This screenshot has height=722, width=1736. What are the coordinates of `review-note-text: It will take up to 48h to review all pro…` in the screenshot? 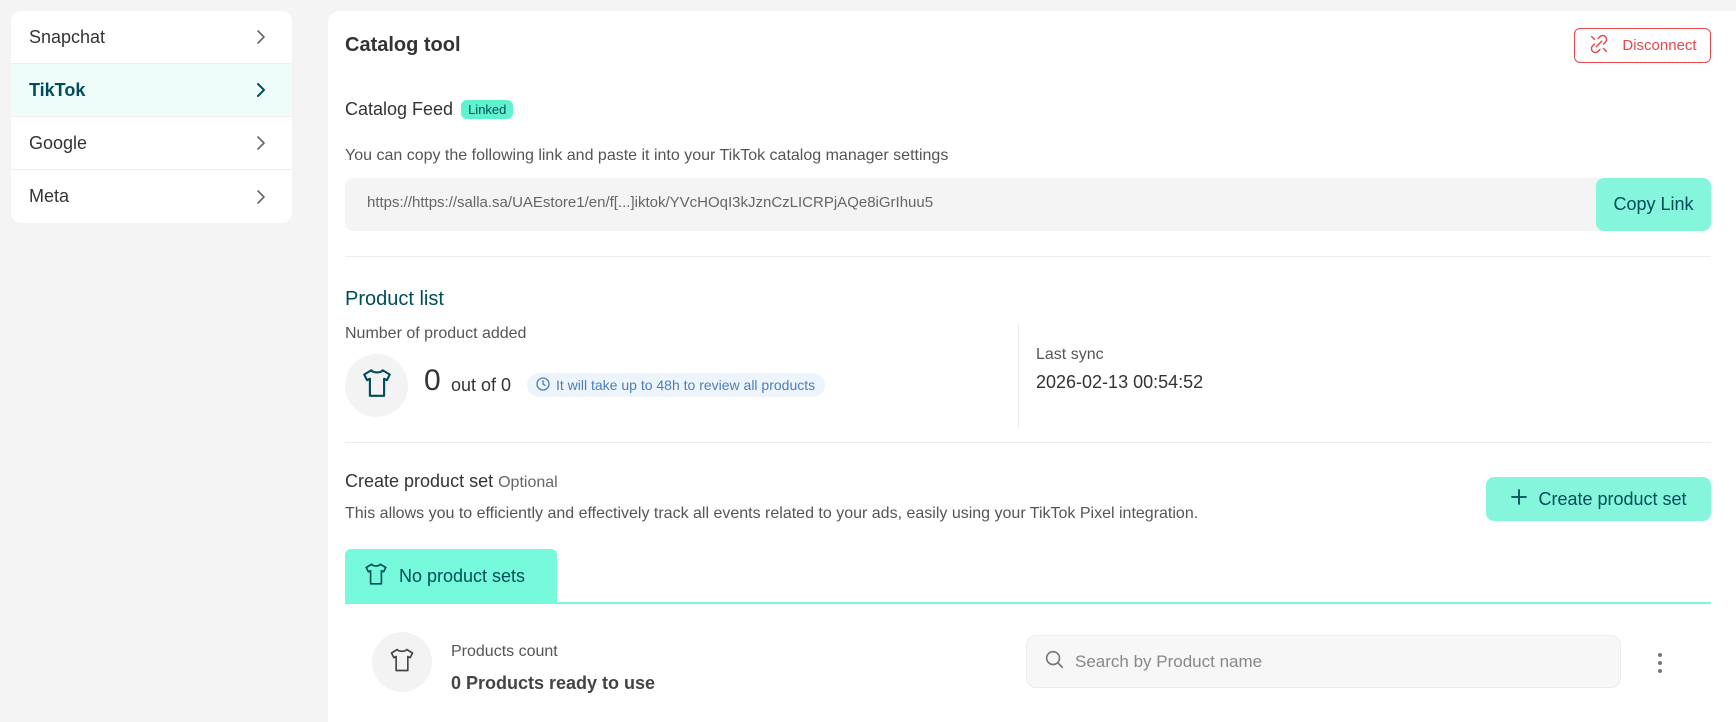 It's located at (686, 385).